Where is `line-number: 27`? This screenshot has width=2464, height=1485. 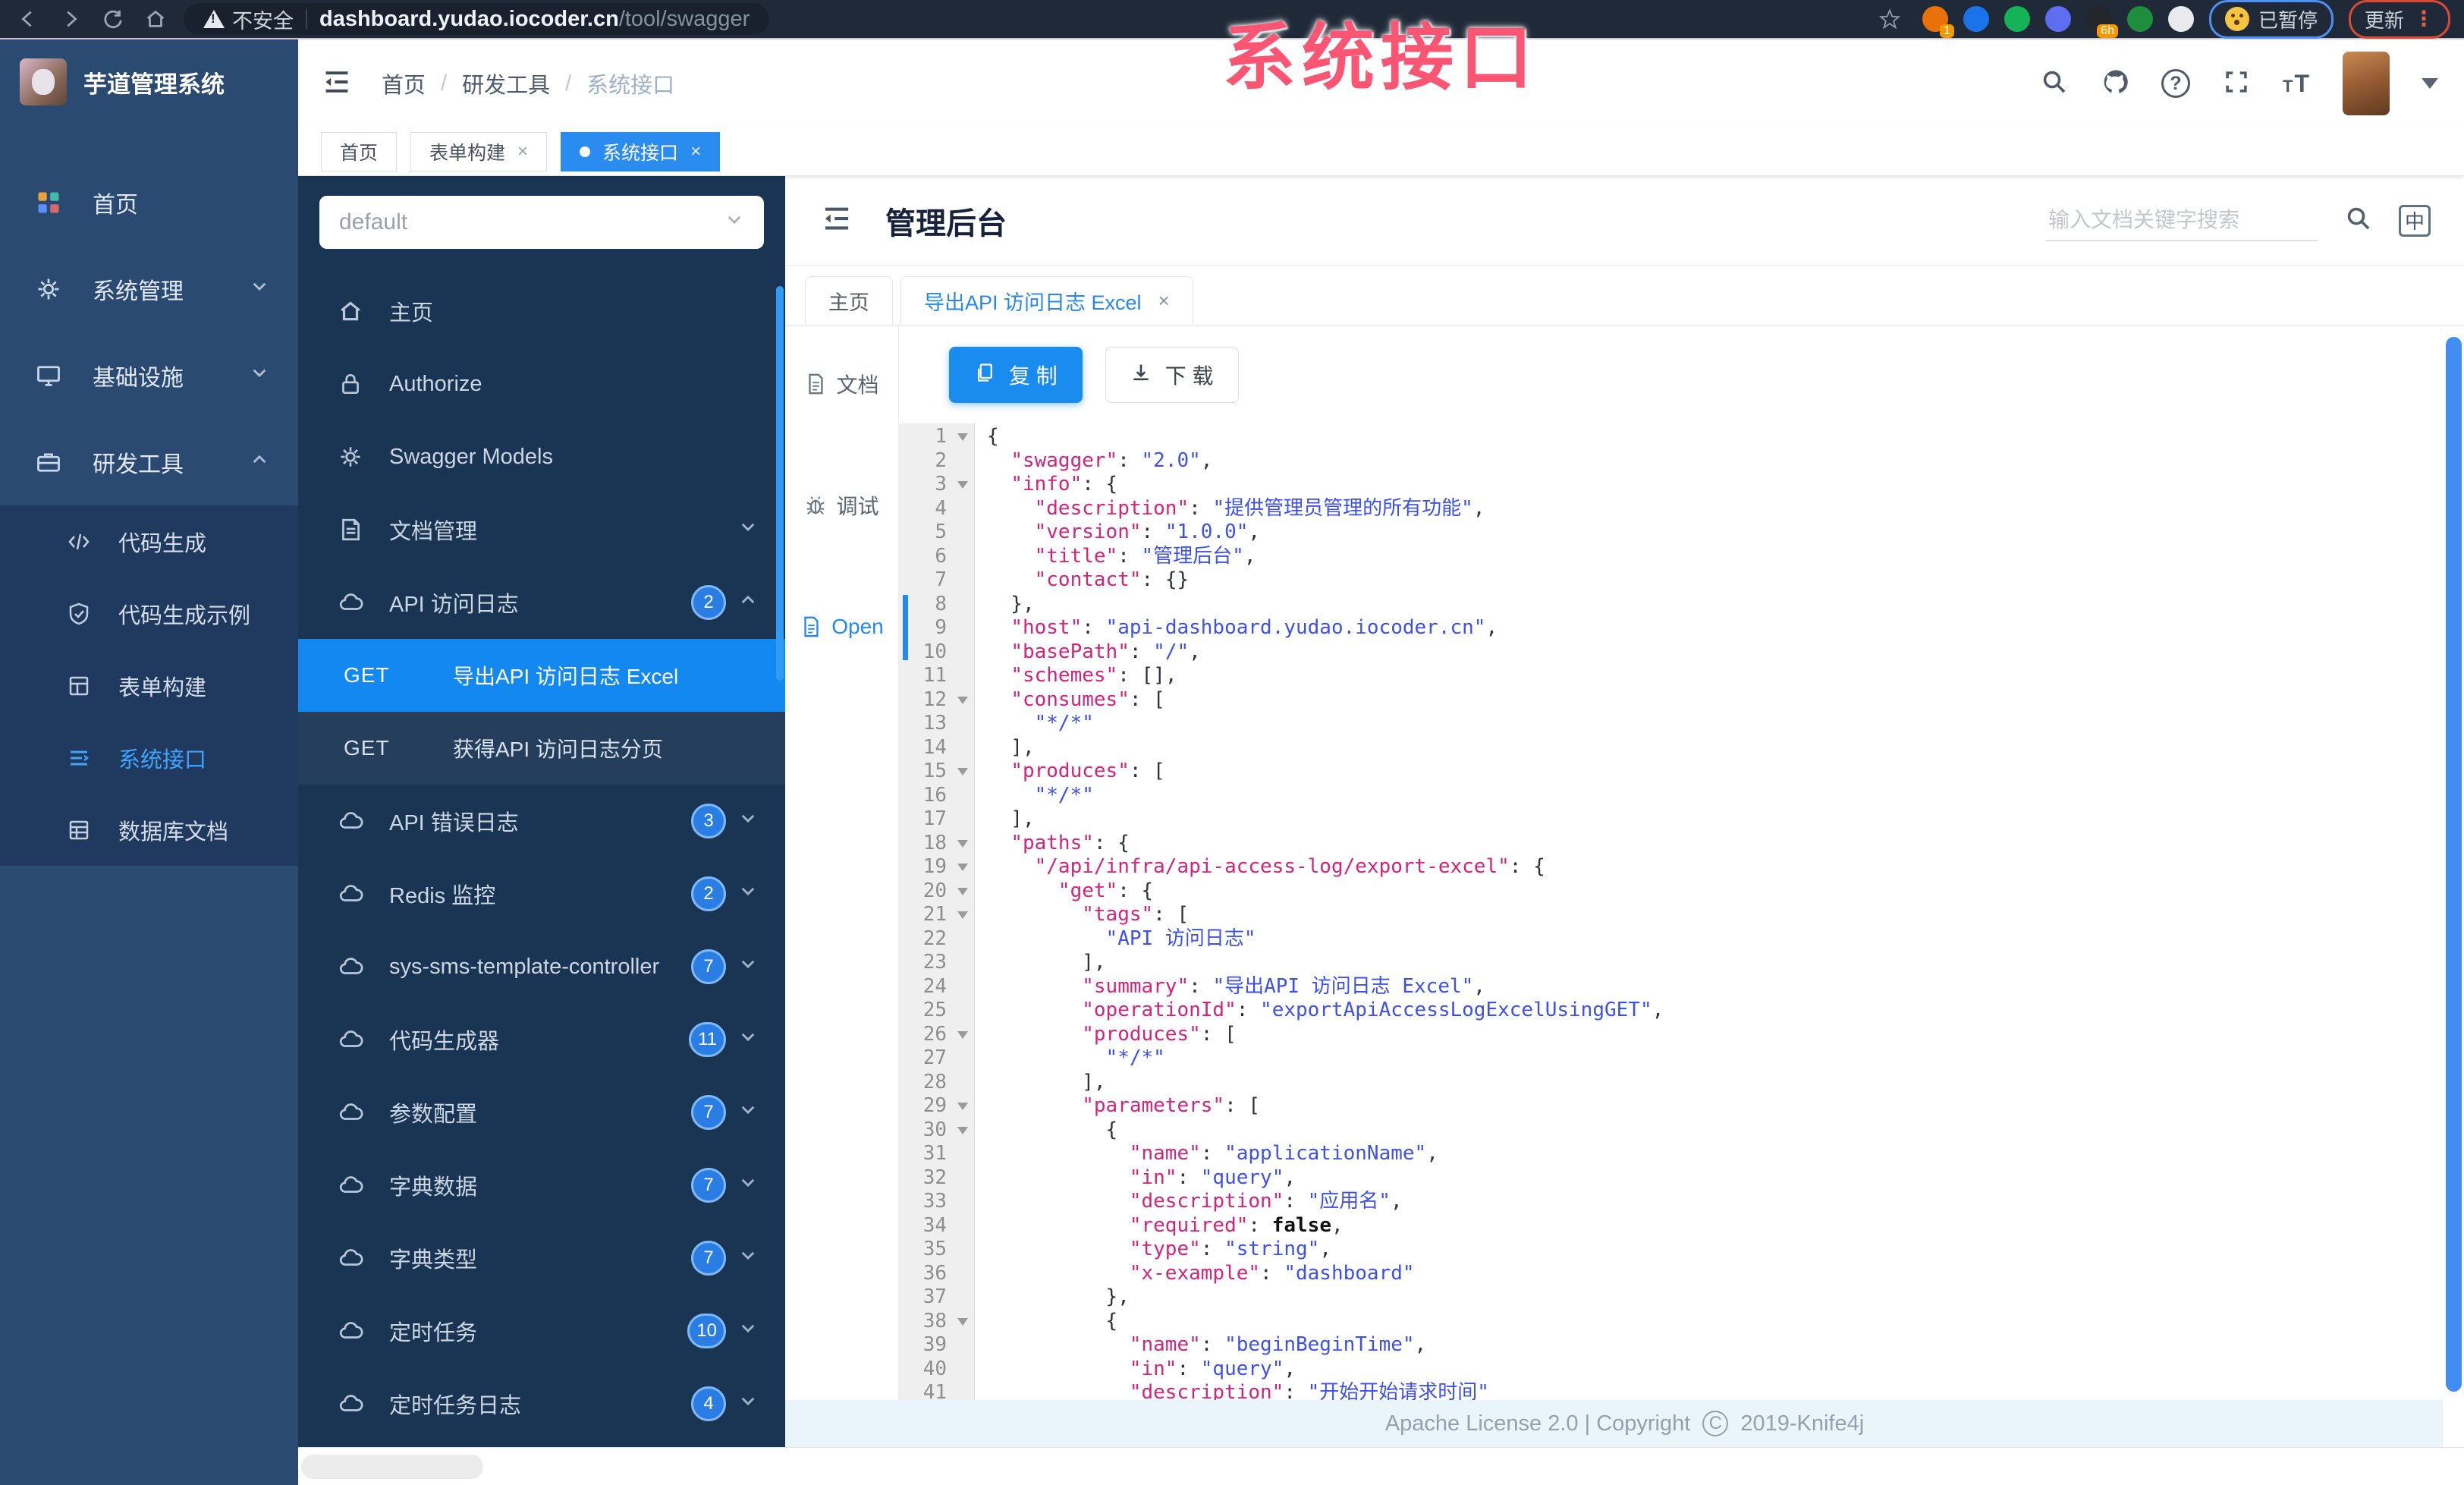
line-number: 27 is located at coordinates (936, 1058).